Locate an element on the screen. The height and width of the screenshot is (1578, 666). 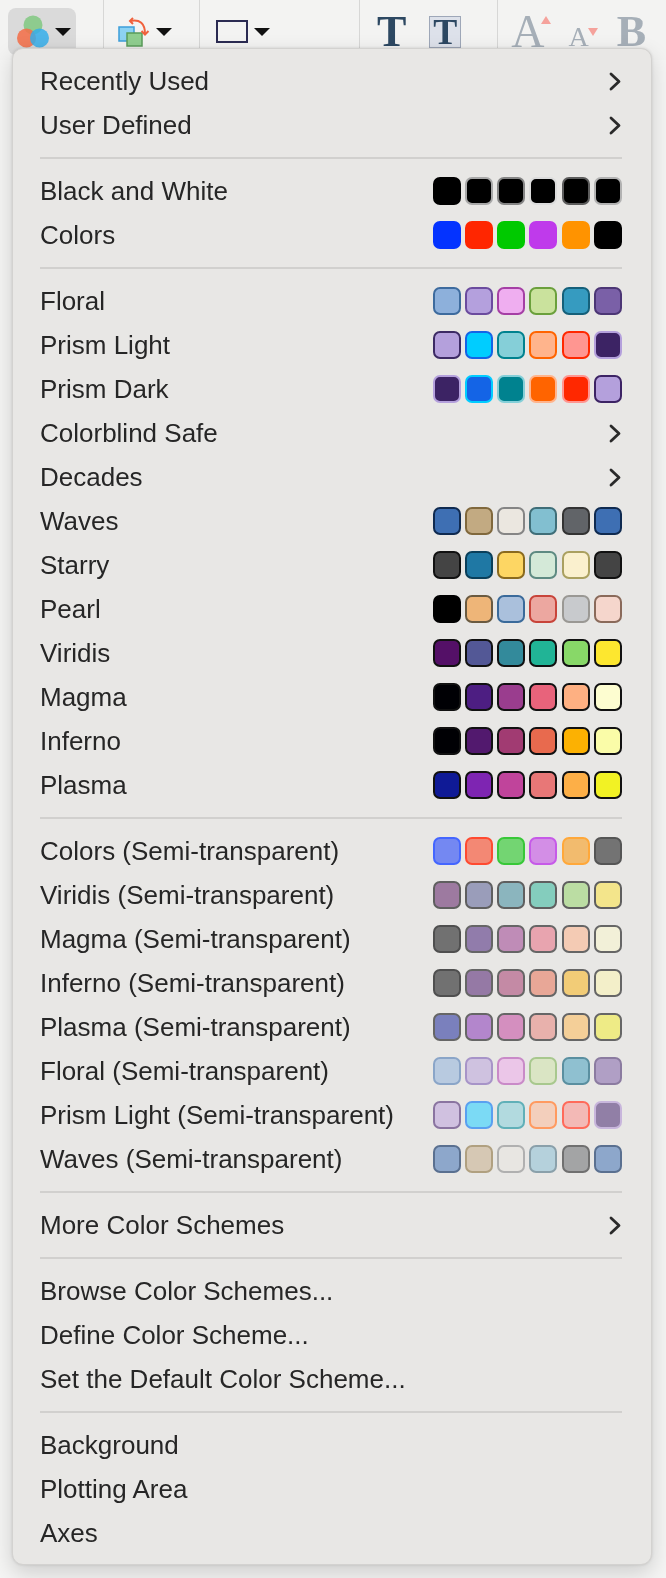
menu-item: Inferno is located at coordinates (331, 741).